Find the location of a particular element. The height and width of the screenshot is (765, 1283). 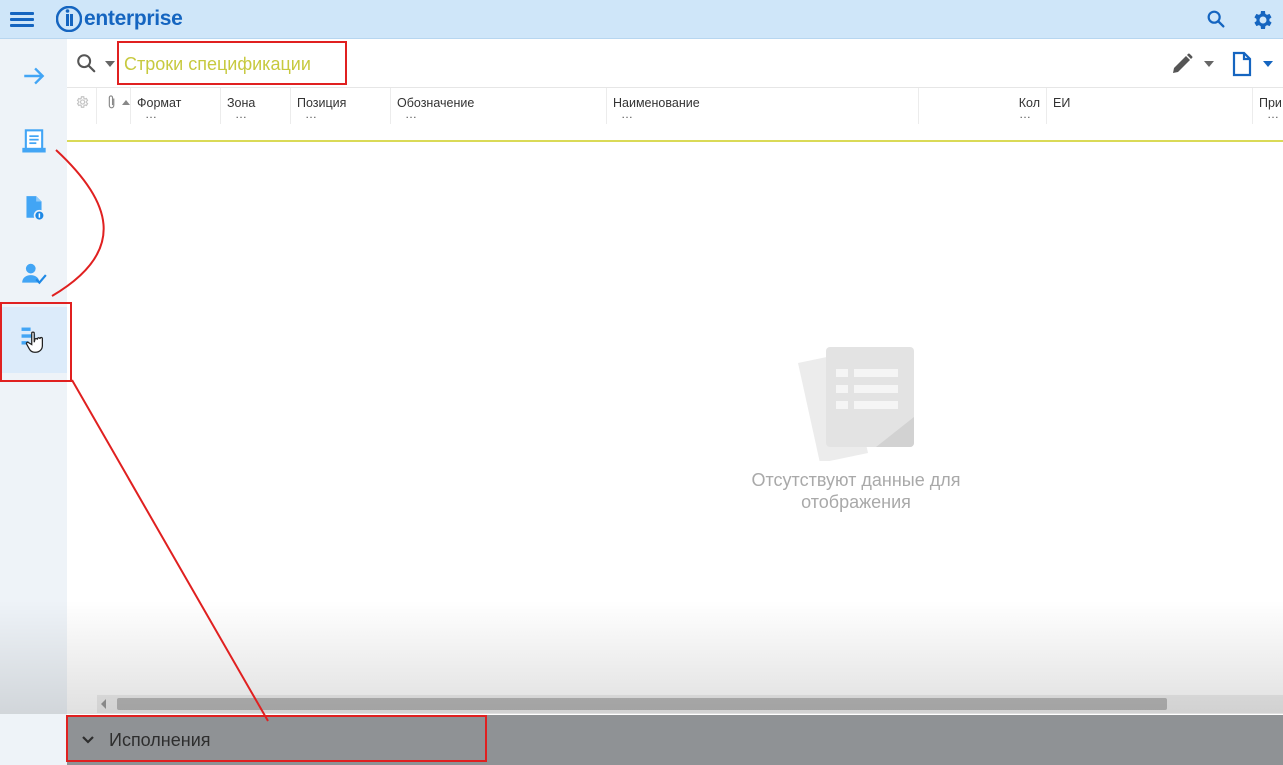

column-unit: ЕИ is located at coordinates (1150, 106).